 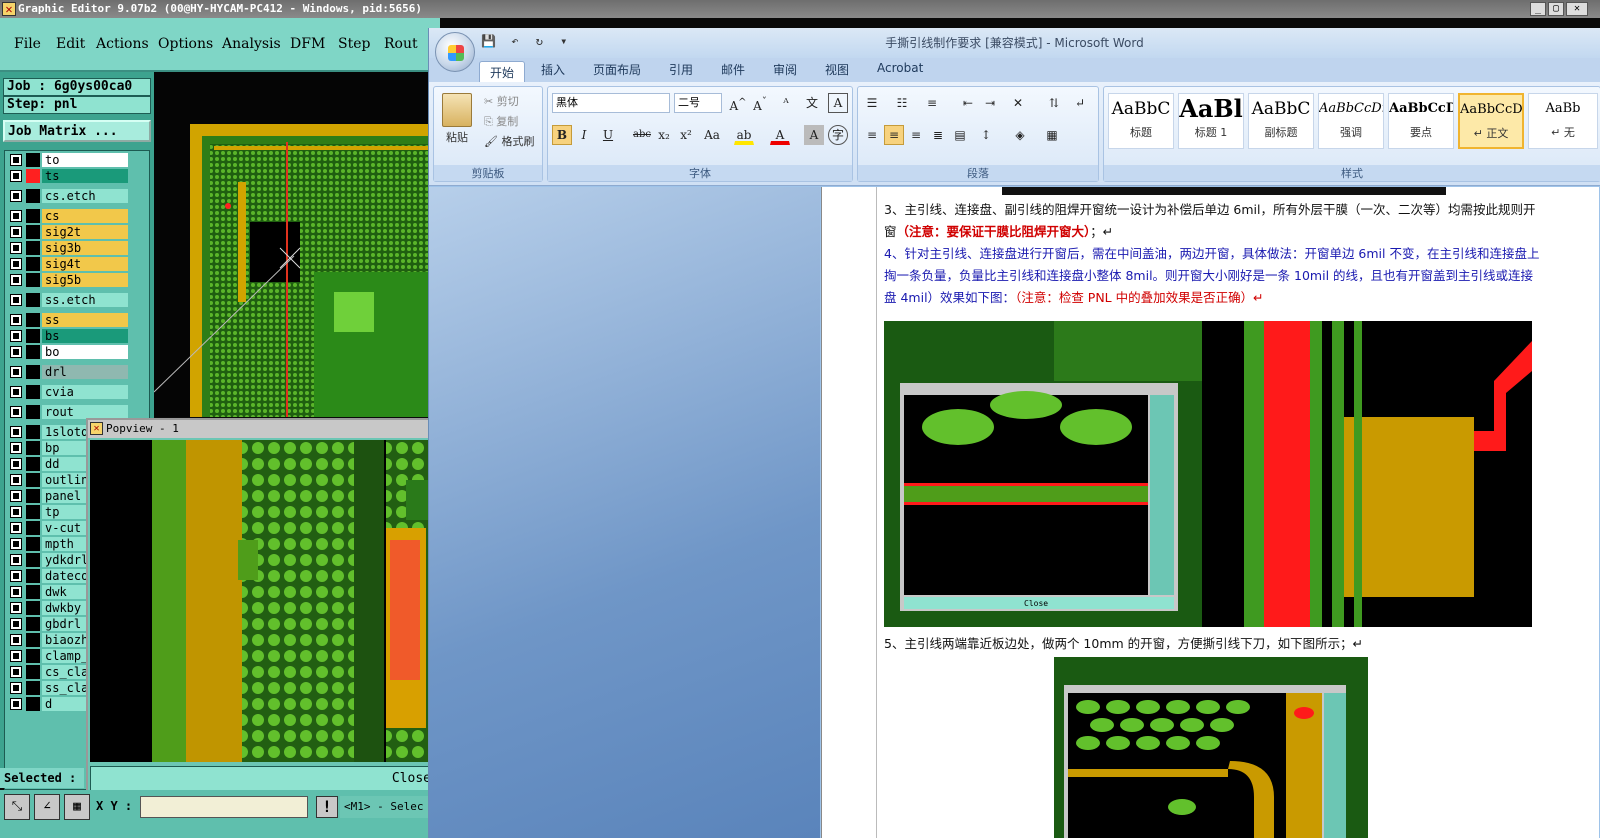 I want to click on layer-row-cs.etch: cs.etch, so click(x=68, y=196).